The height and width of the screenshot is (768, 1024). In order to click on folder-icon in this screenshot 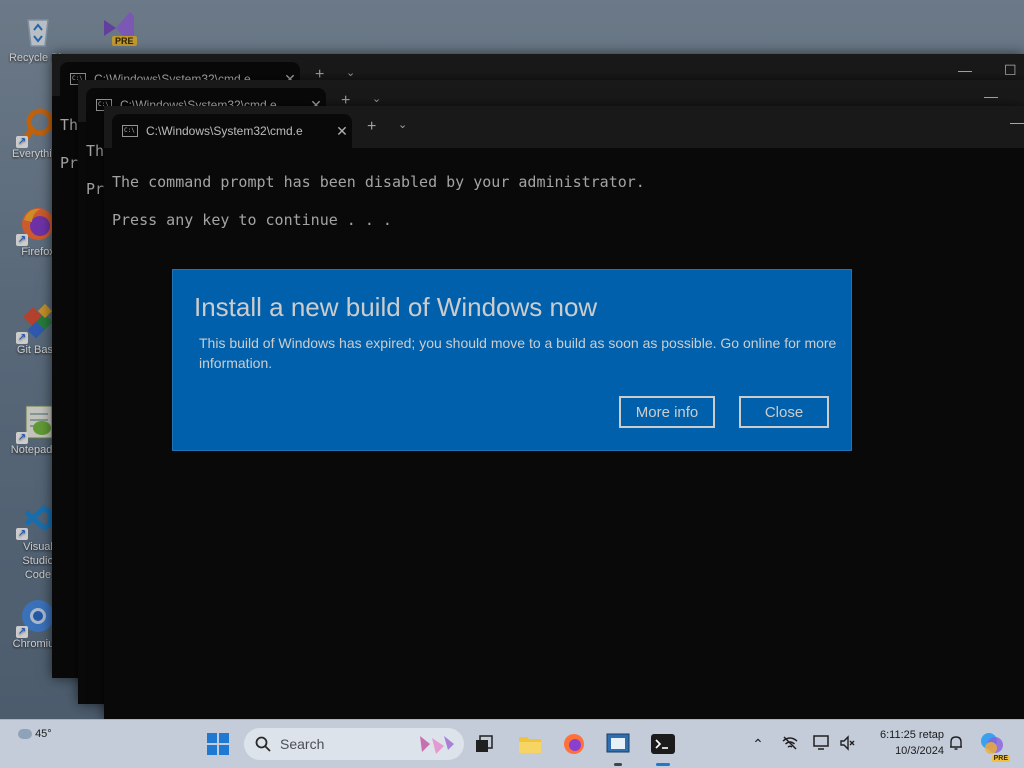, I will do `click(530, 745)`.